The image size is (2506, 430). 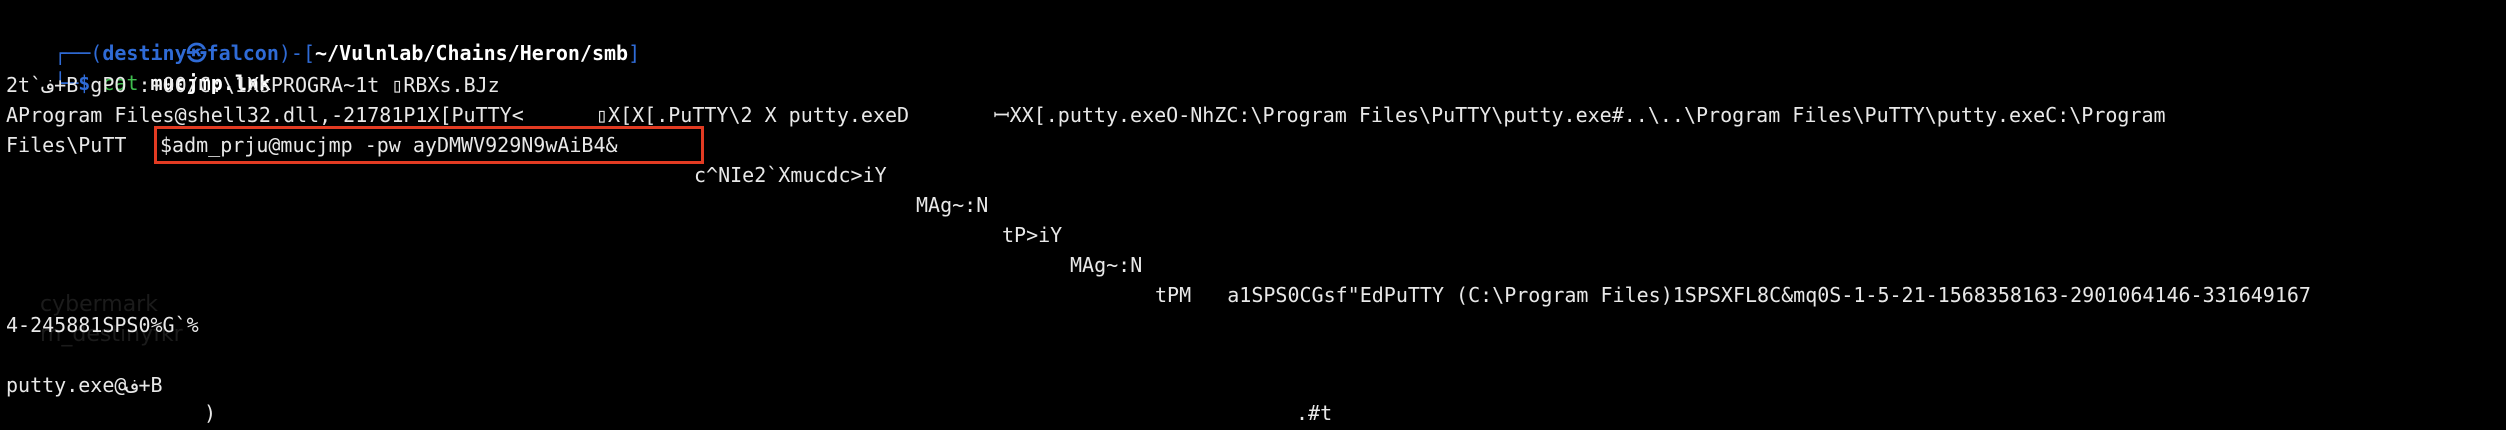 I want to click on output-line: 4-245881SPS0%G`%, so click(x=102, y=325).